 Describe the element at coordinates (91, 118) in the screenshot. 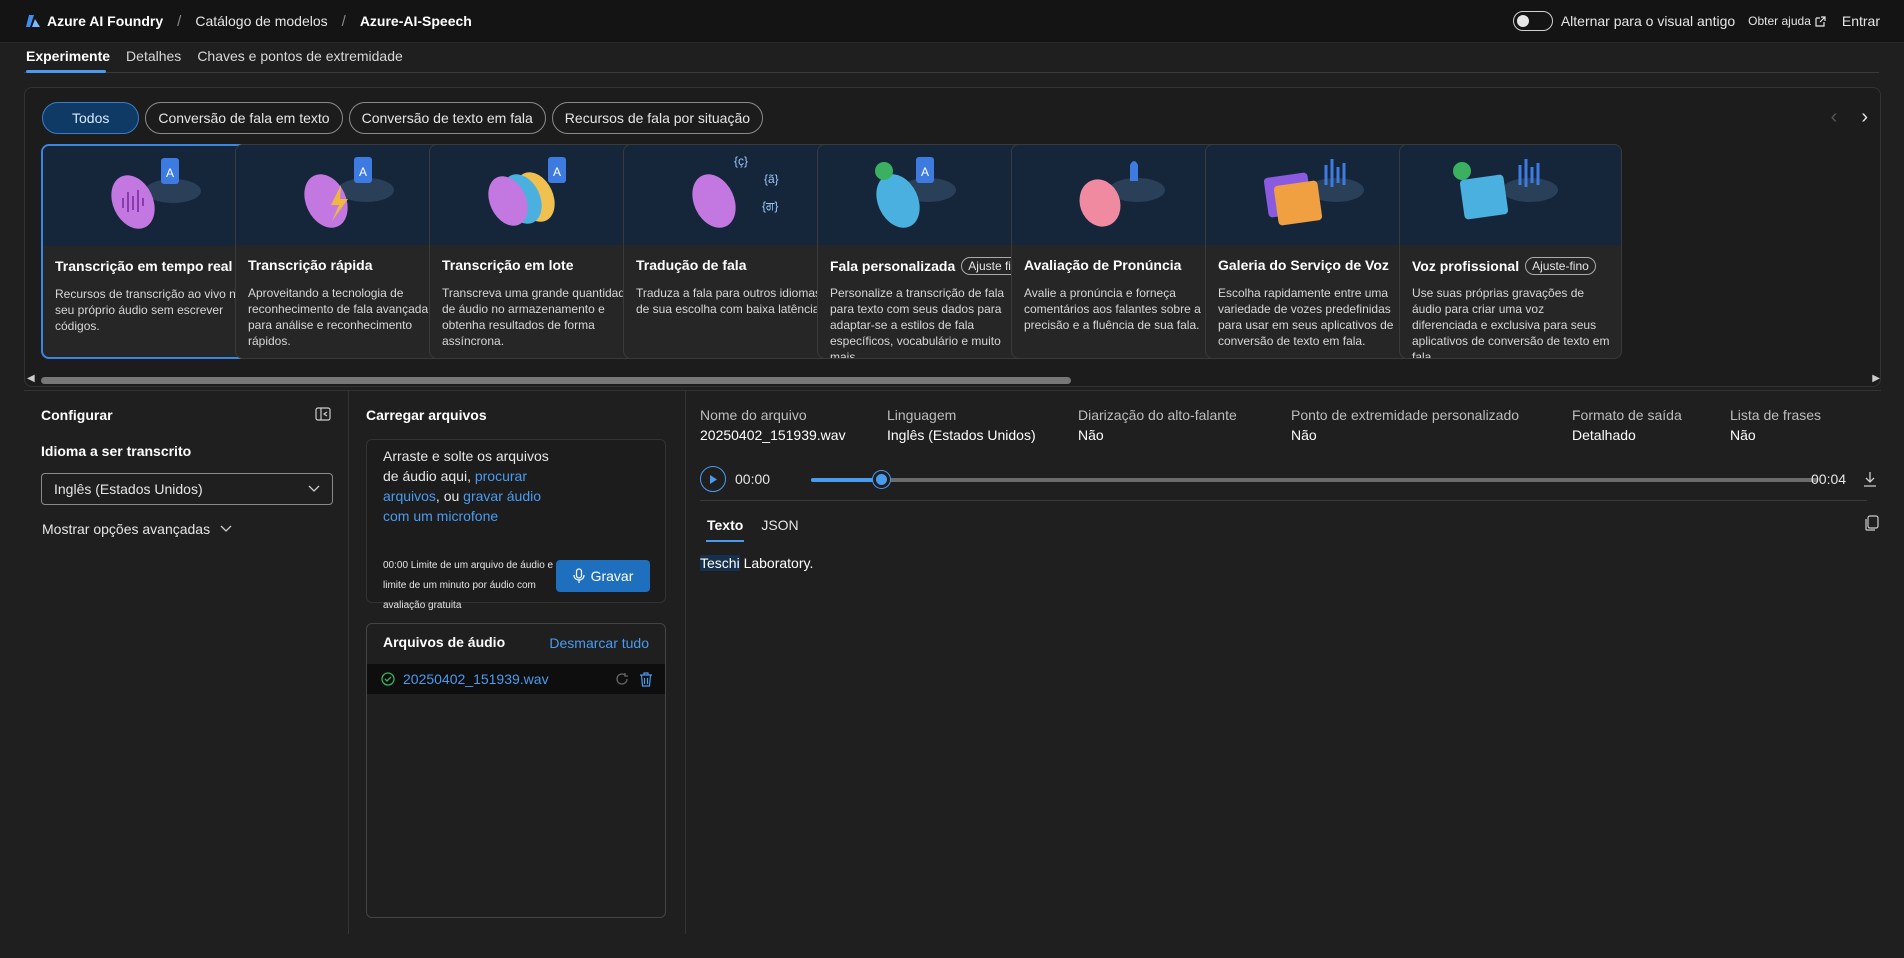

I see `filter-all: Todos` at that location.